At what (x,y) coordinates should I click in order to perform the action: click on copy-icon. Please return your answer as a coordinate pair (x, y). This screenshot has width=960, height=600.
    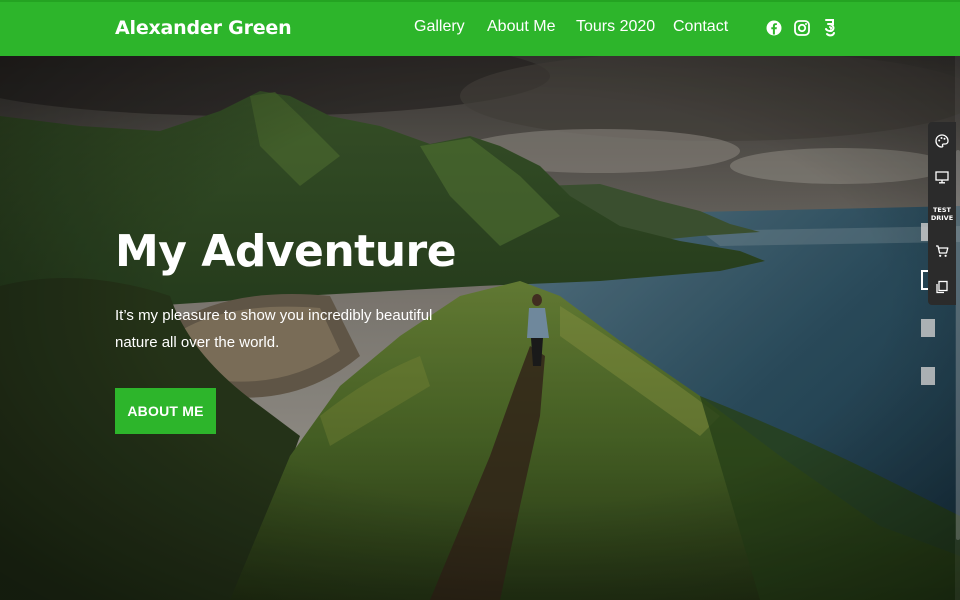
    Looking at the image, I should click on (942, 287).